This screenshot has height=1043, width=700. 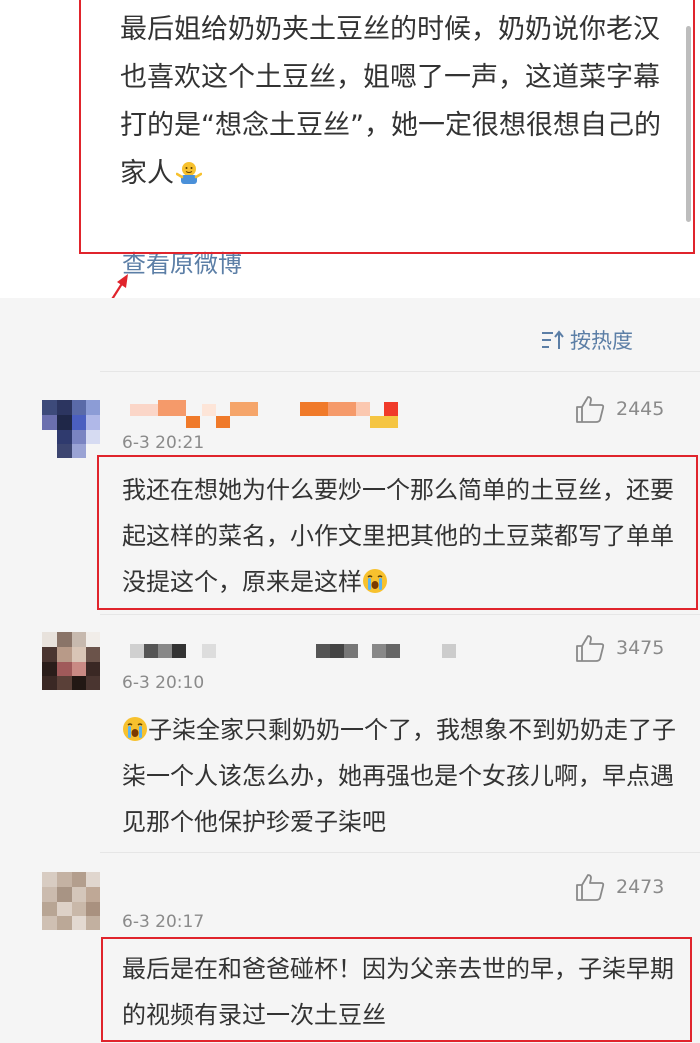 What do you see at coordinates (163, 443) in the screenshot?
I see `comment-time: 6-3 20:21` at bounding box center [163, 443].